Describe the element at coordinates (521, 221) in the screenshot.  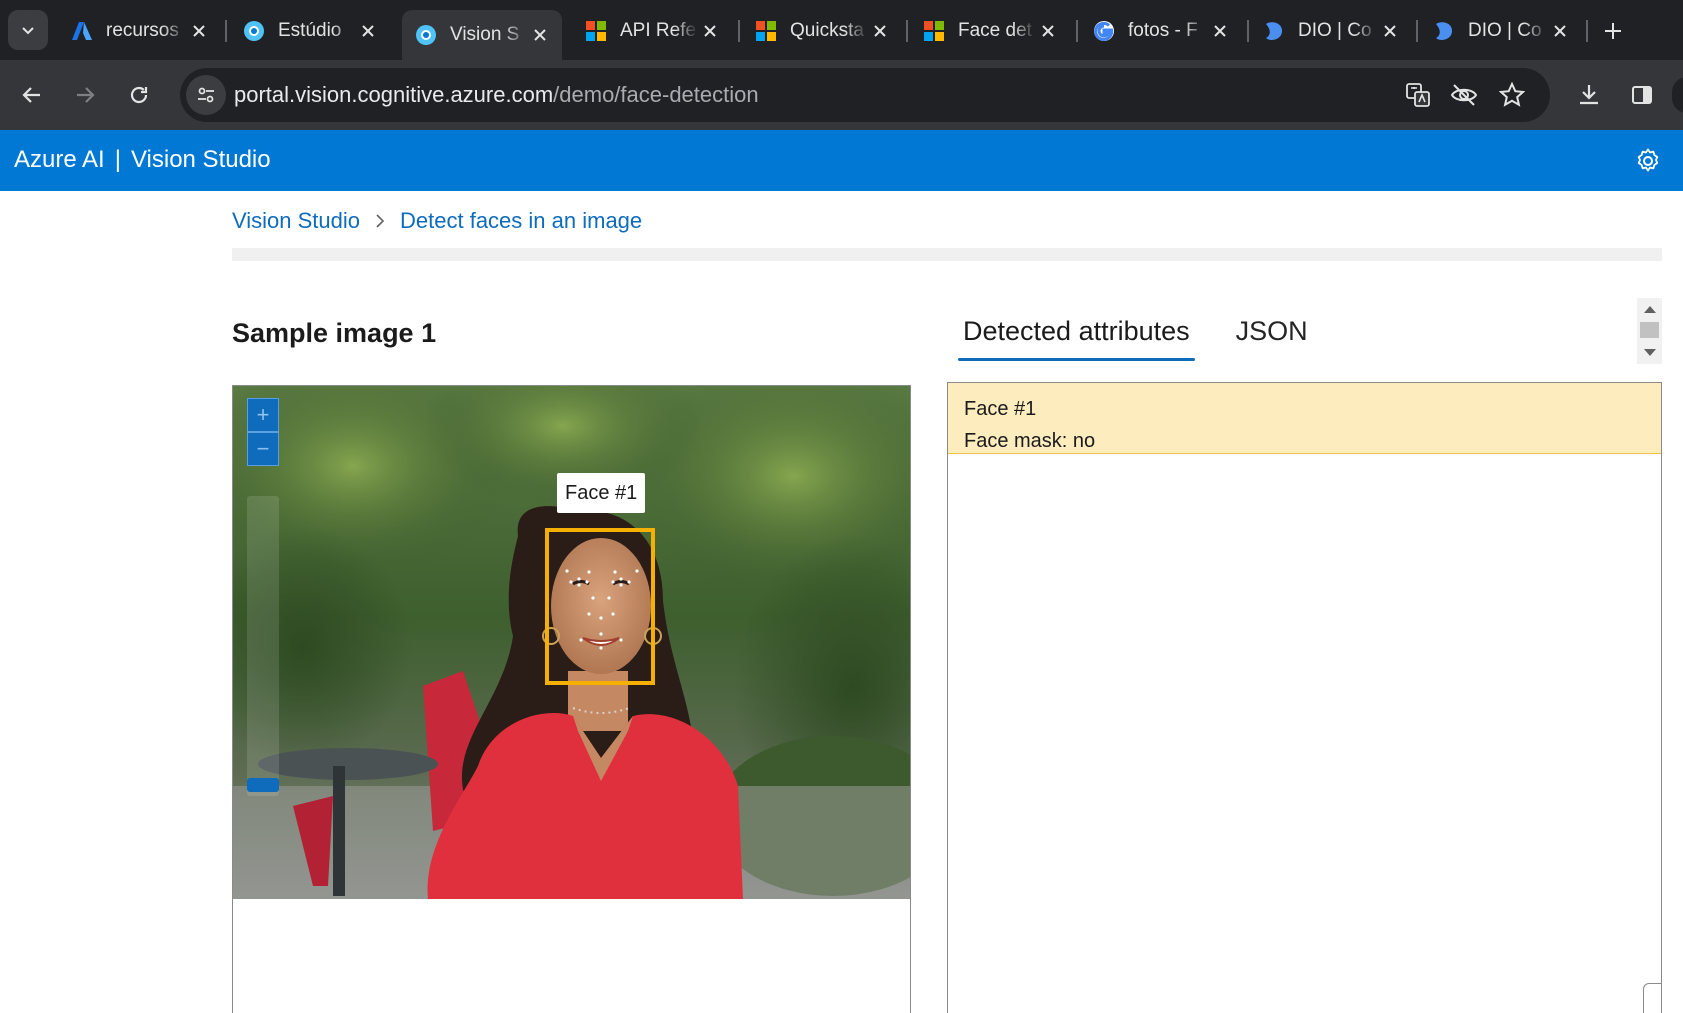
I see `breadcrumb-current: Detect faces in an image` at that location.